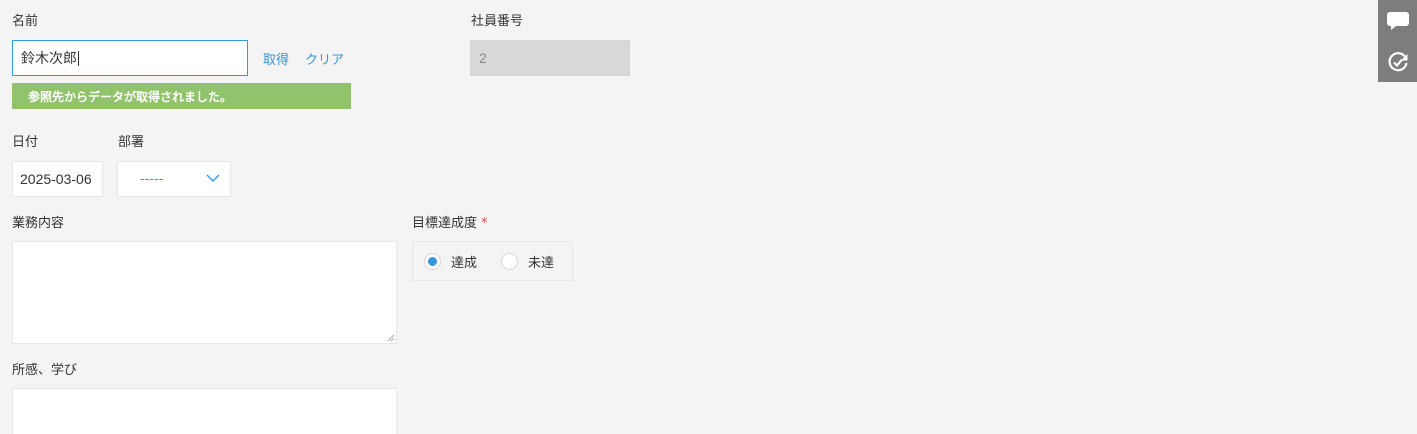 This screenshot has height=434, width=1417. I want to click on name-input-value: 鈴木次郎, so click(49, 58).